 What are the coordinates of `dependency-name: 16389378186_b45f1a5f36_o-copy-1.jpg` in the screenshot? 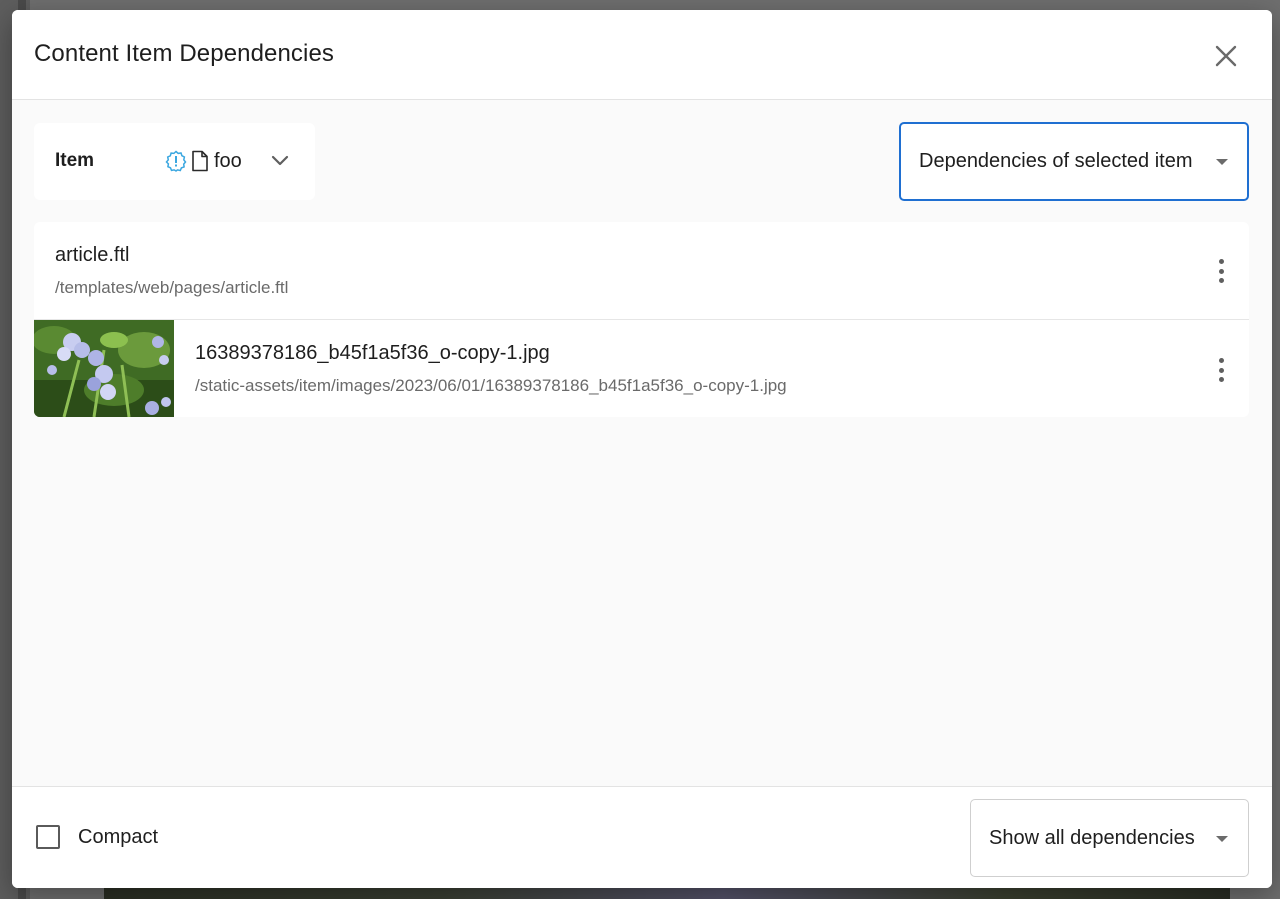 It's located at (372, 353).